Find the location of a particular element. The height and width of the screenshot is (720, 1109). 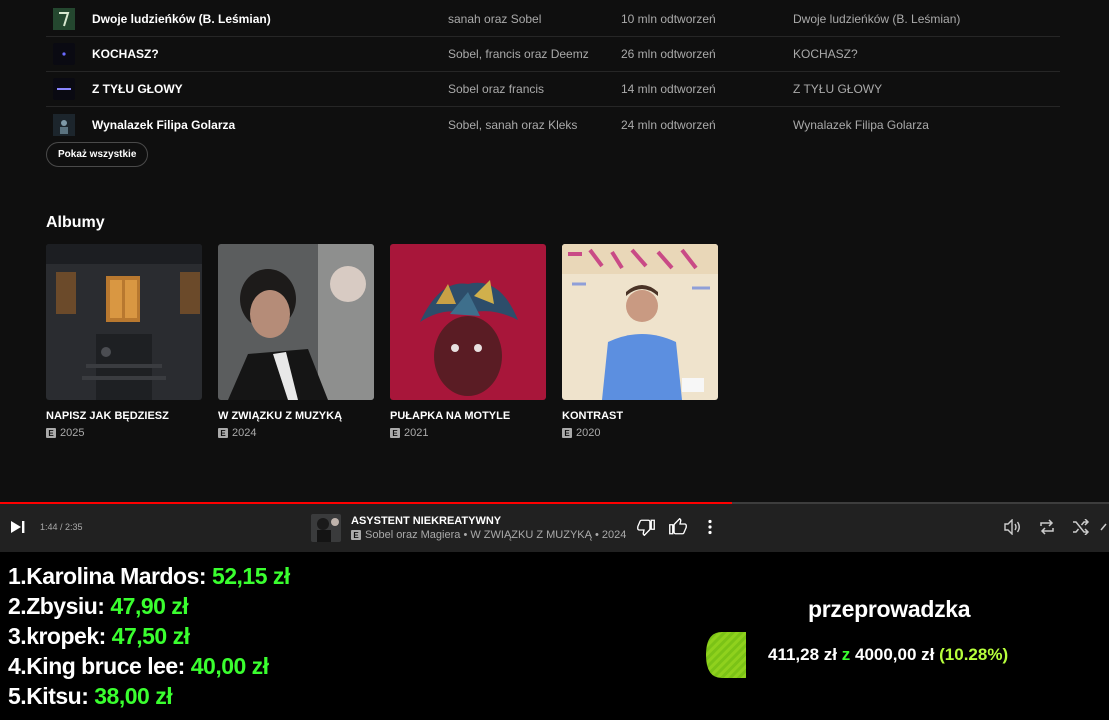

album-card: NAPISZ JAK BĘDZIESZ E 2025 is located at coordinates (124, 341).